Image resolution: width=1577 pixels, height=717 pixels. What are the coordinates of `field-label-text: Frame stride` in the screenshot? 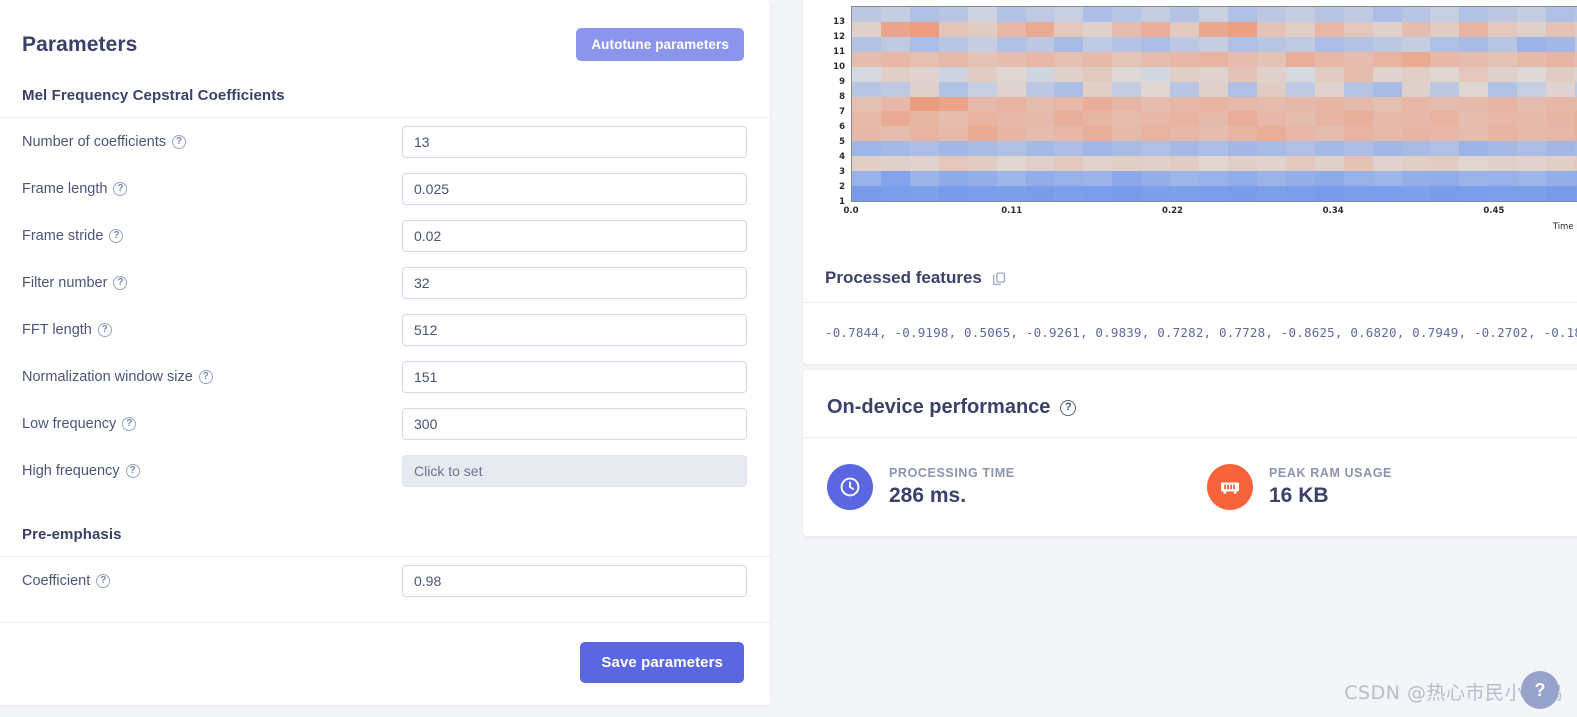 It's located at (63, 235).